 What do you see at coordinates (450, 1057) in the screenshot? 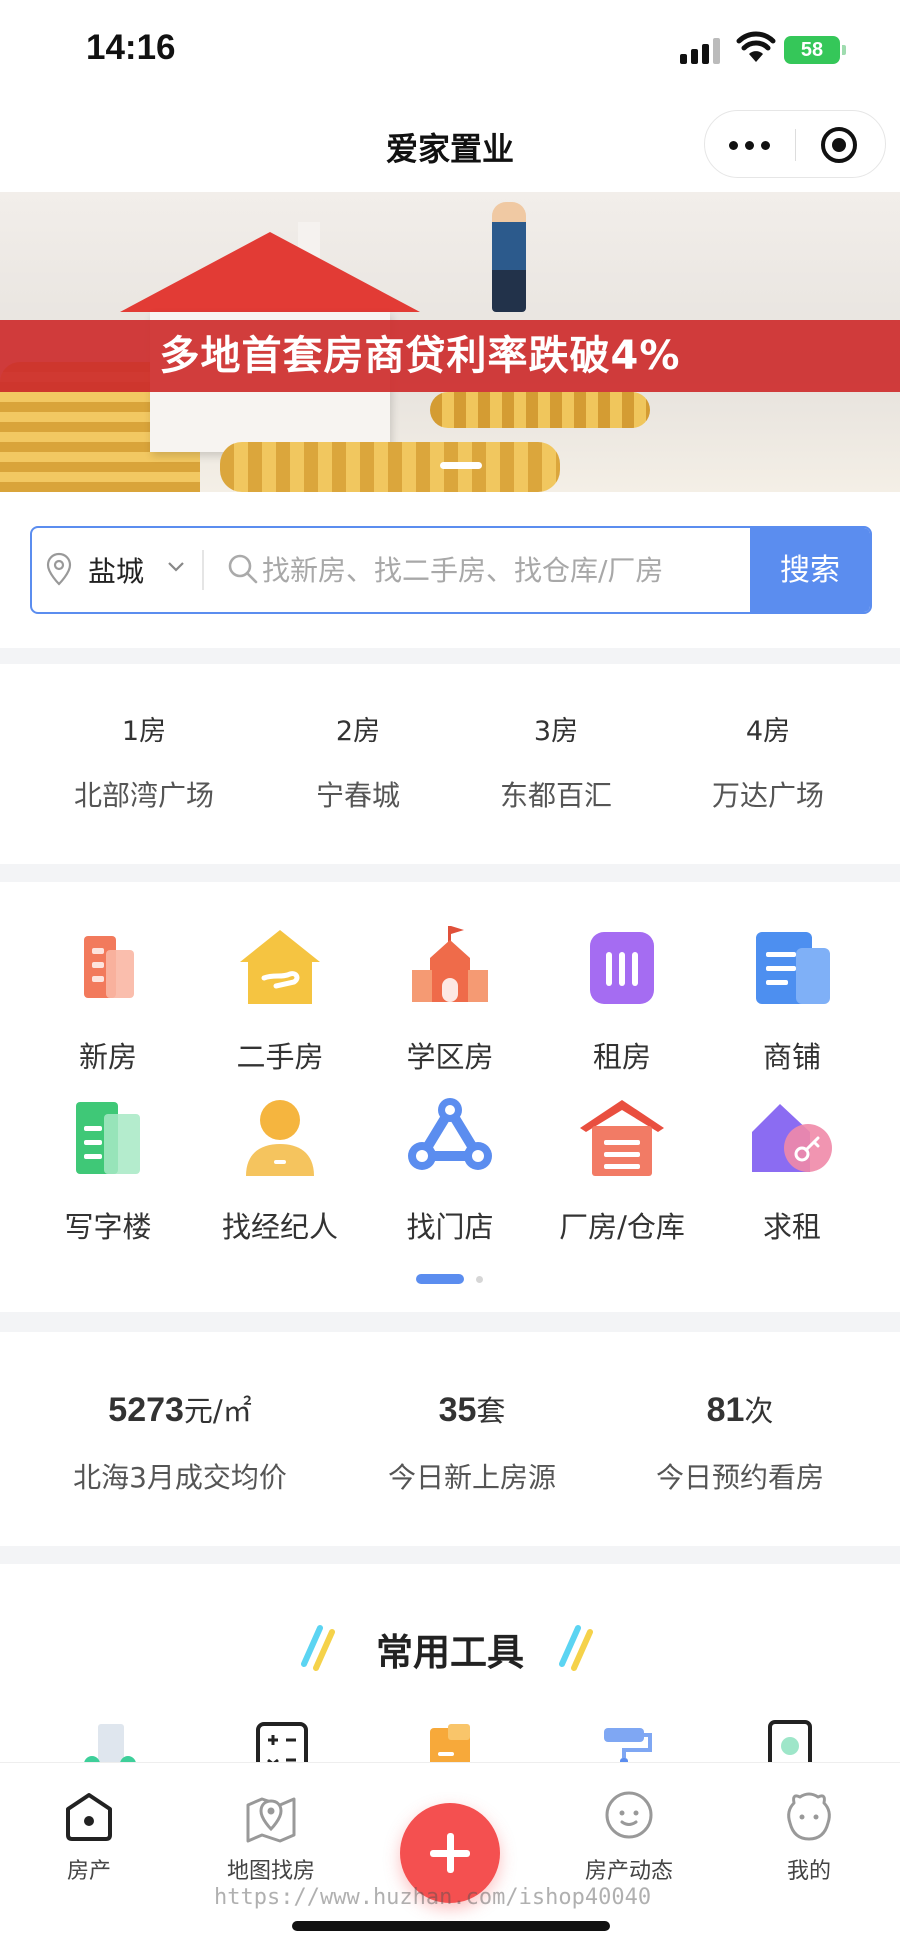
I see `category-label: 学区房` at bounding box center [450, 1057].